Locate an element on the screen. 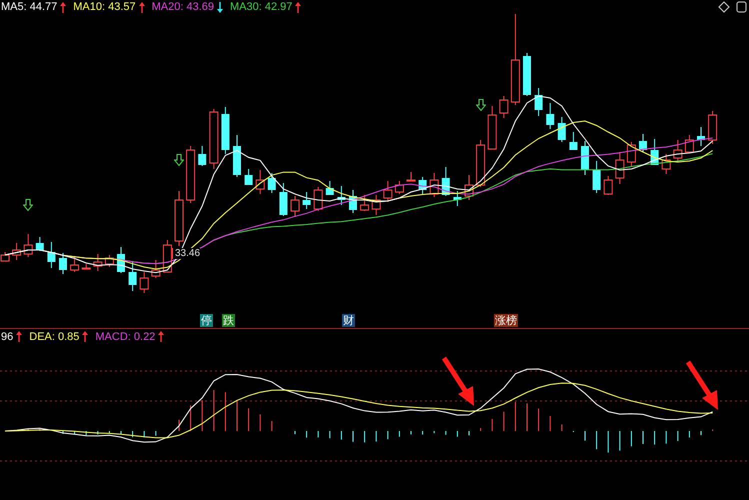  macd-value: DEA: 0.85 is located at coordinates (54, 336).